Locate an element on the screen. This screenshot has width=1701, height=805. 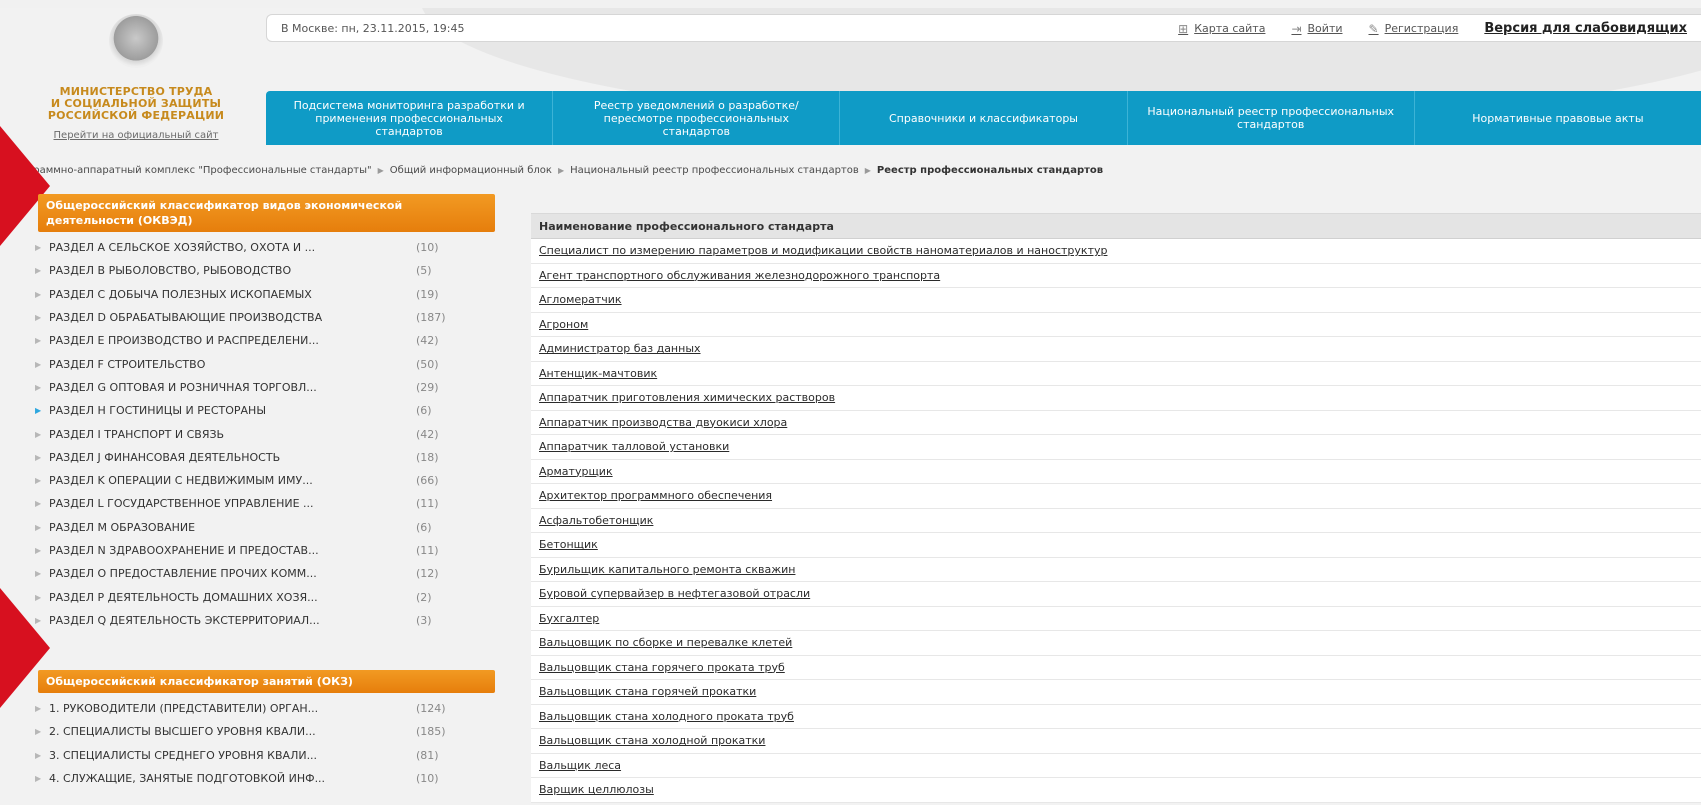
classifier-item: ▶ РАЗДЕЛ H ГОСТИНИЦЫ И РЕСТОРАНЫ (6) is located at coordinates (282, 410).